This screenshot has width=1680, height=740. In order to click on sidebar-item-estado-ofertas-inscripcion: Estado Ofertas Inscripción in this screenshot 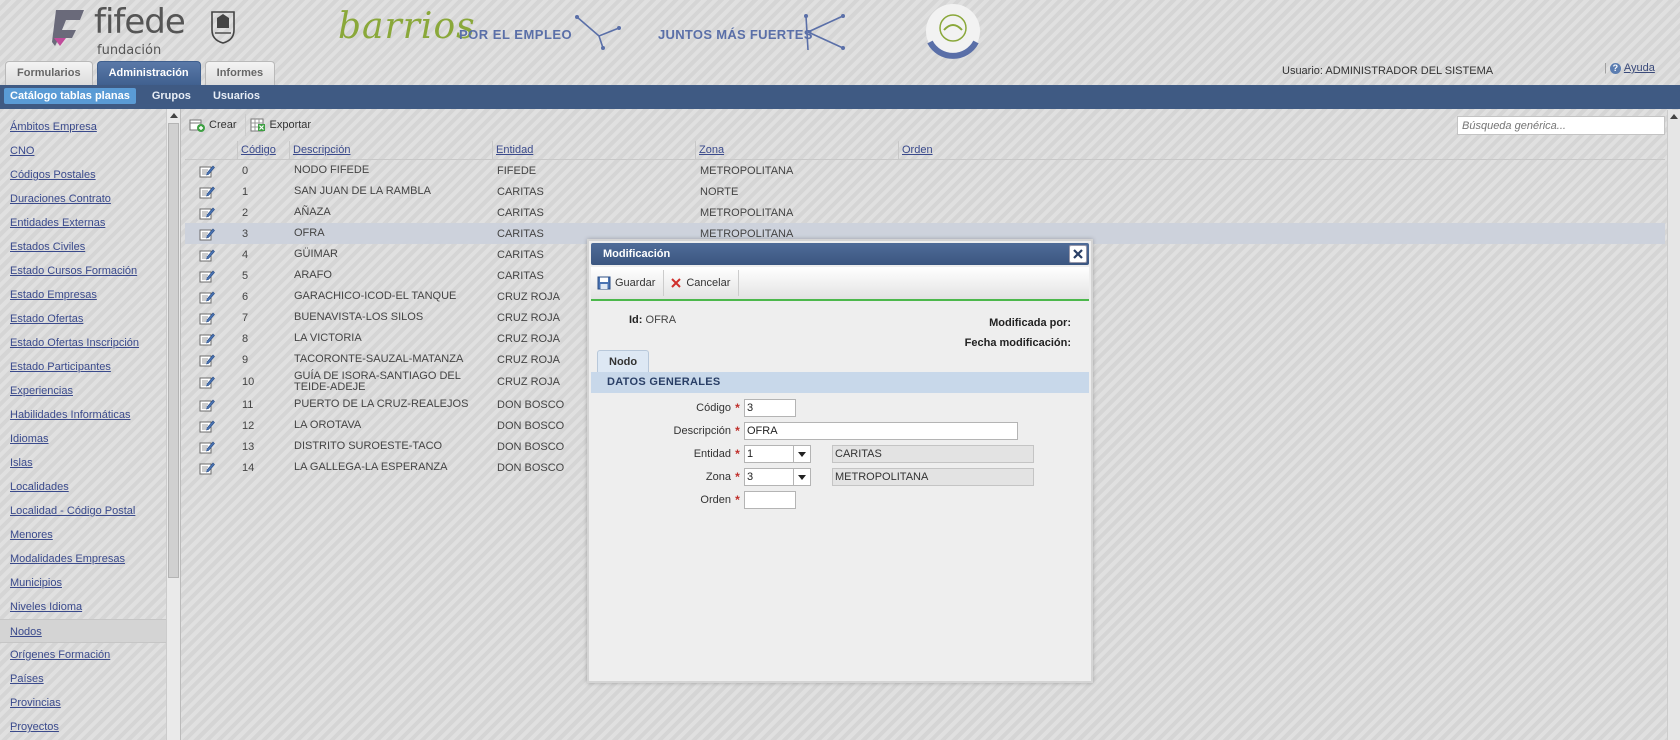, I will do `click(83, 343)`.